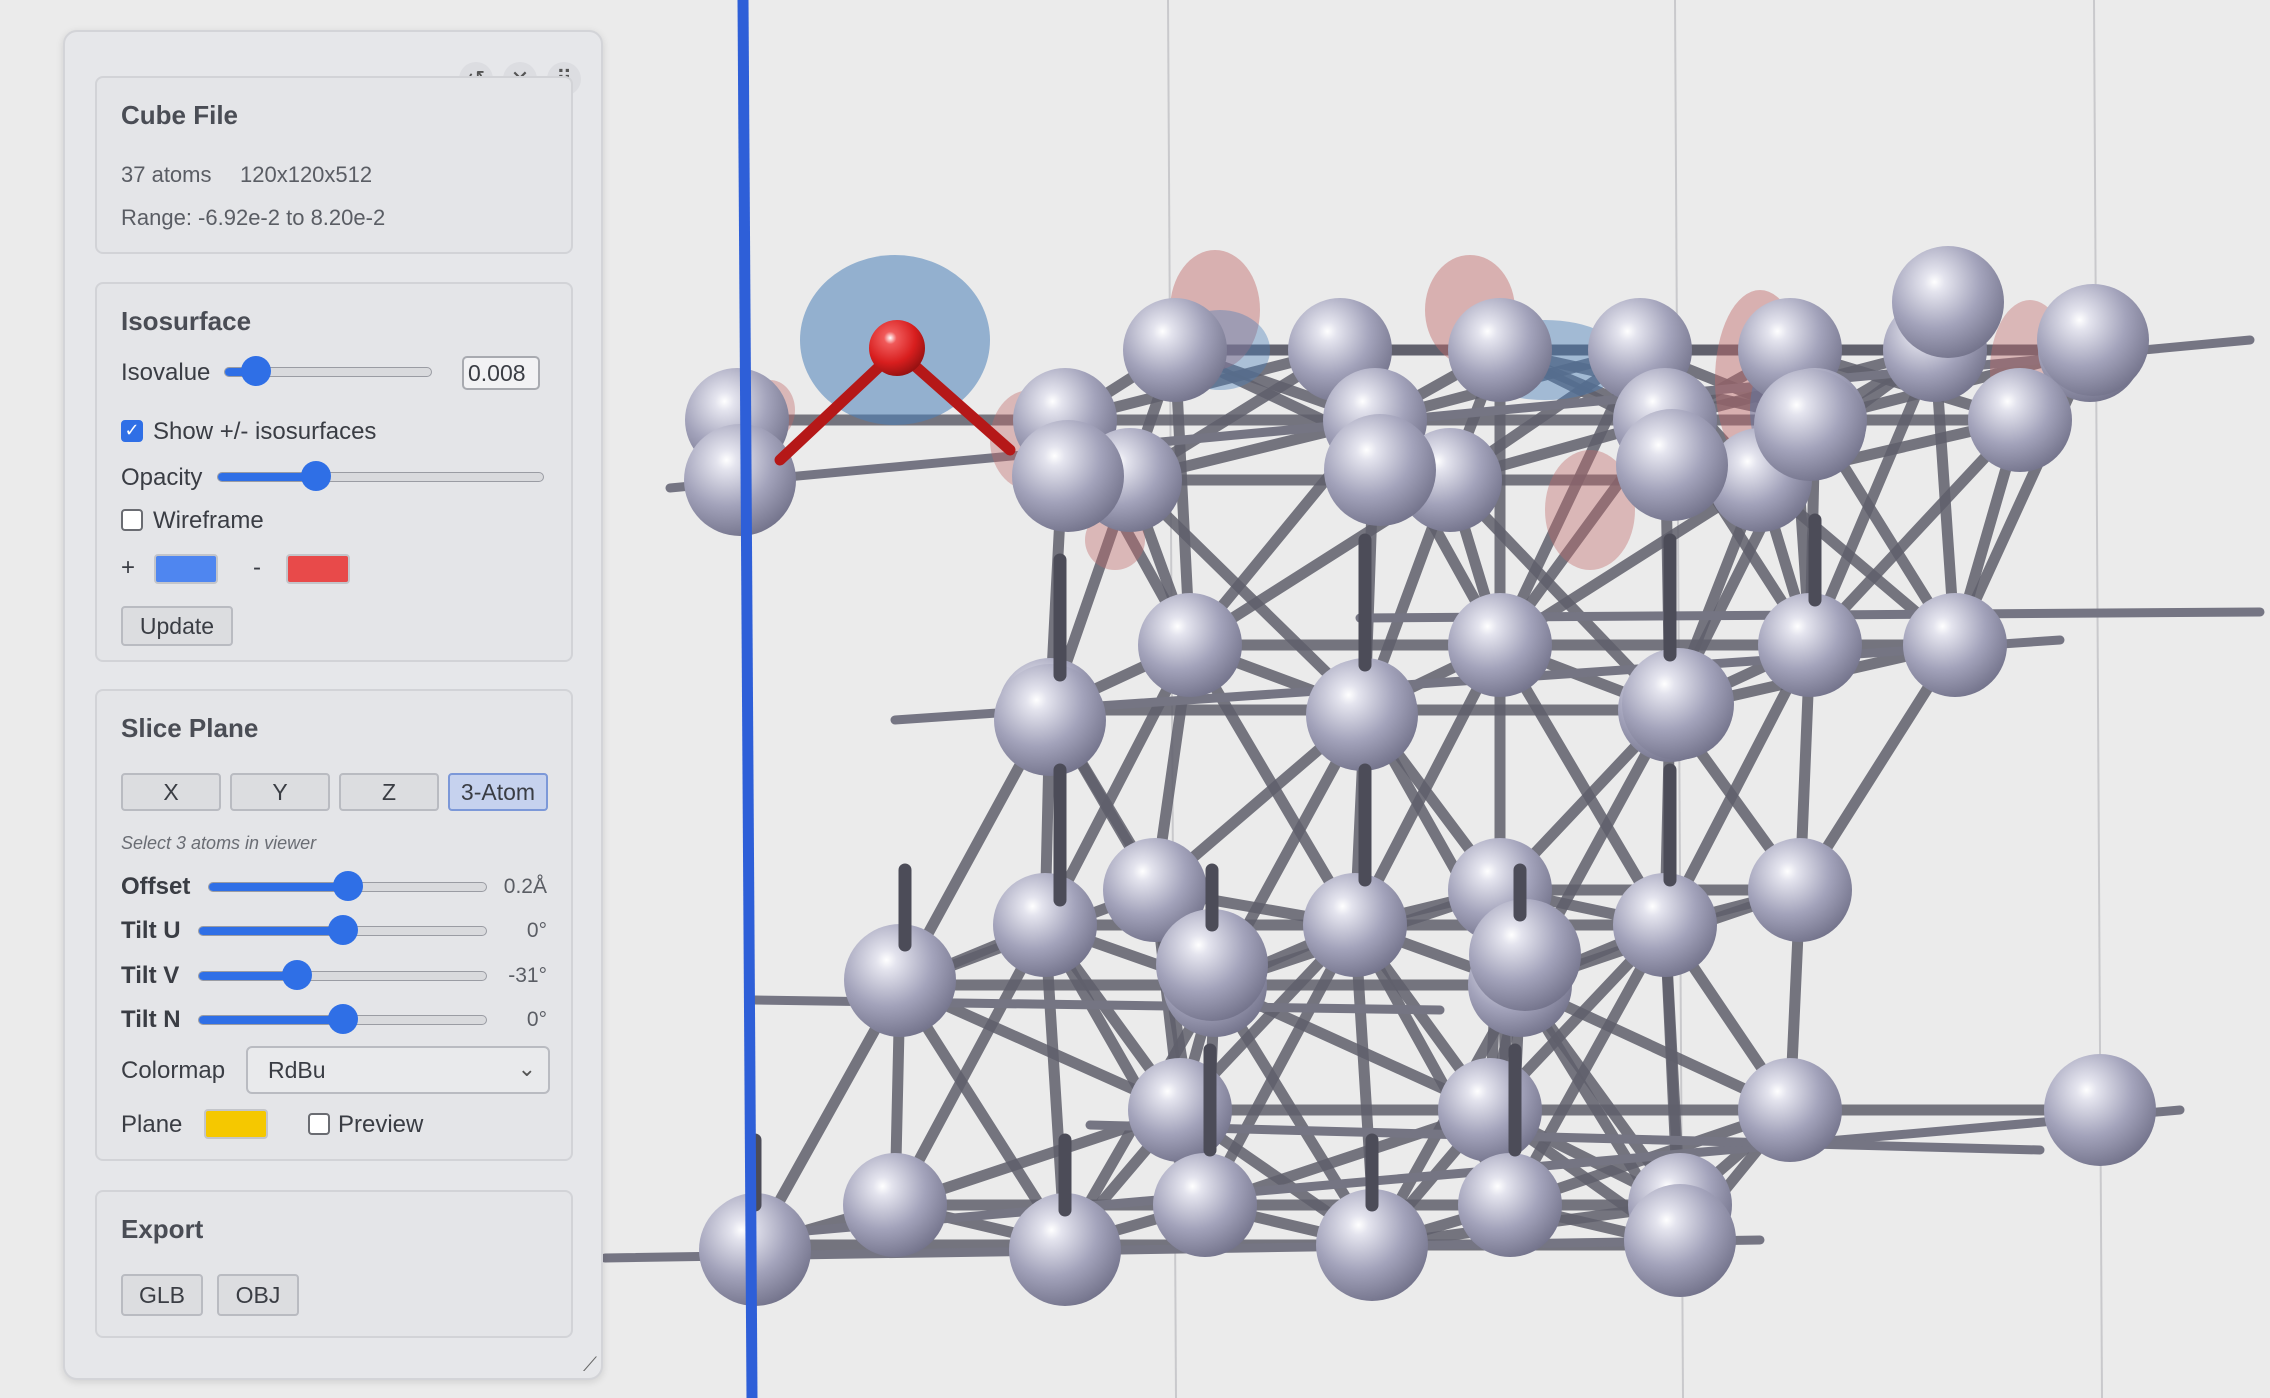 The width and height of the screenshot is (2270, 1398). Describe the element at coordinates (297, 1069) in the screenshot. I see `colormap-value: RdBu` at that location.